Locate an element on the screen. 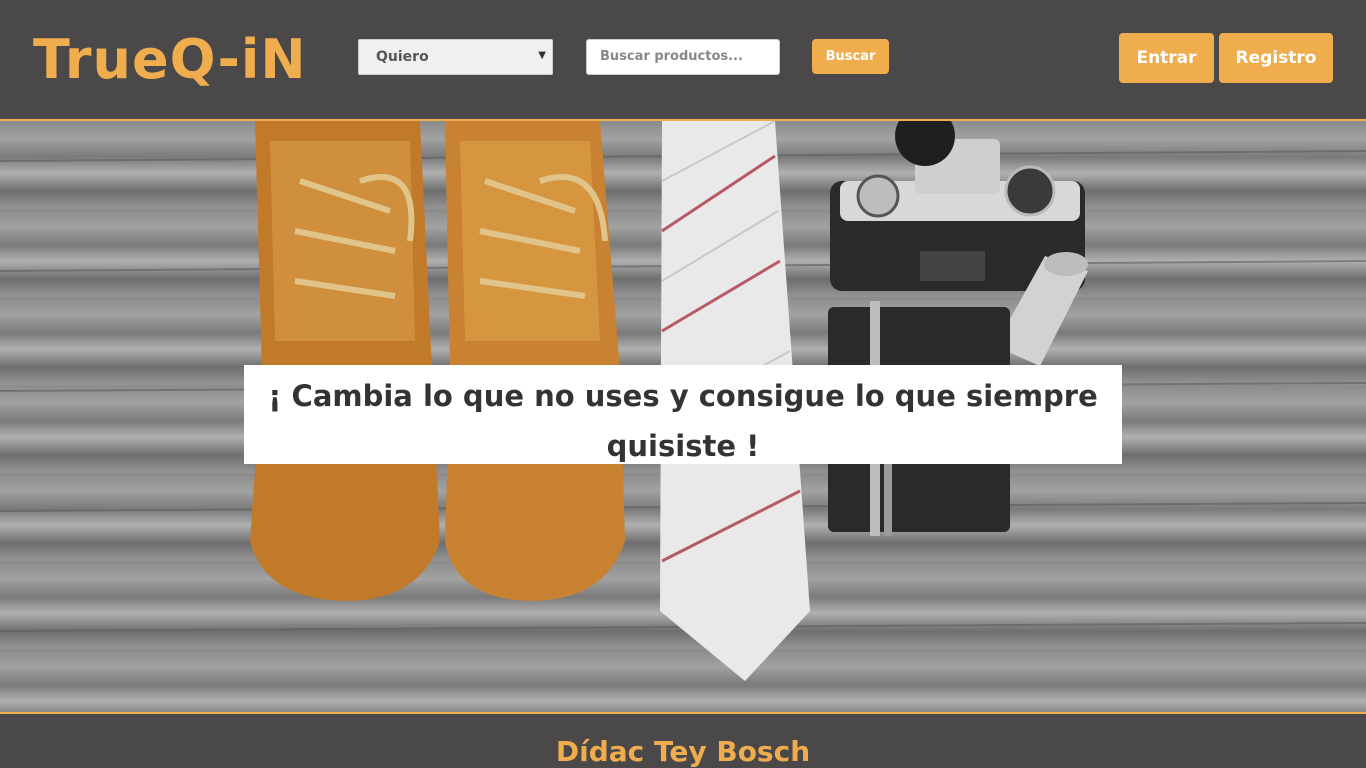 The height and width of the screenshot is (768, 1366). footer-author: Dídac Tey Bosch is located at coordinates (683, 751).